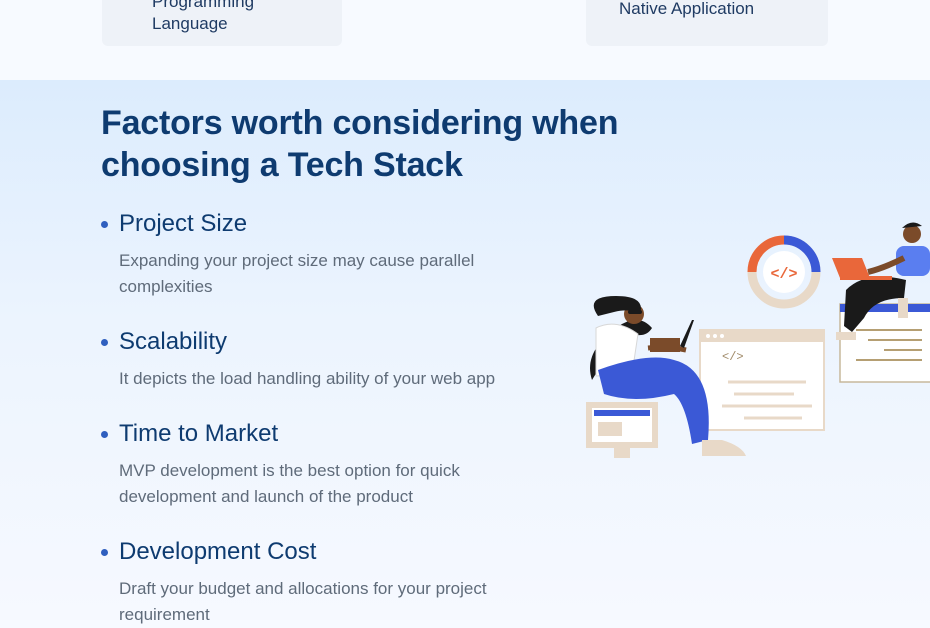 The width and height of the screenshot is (930, 628). What do you see at coordinates (199, 433) in the screenshot?
I see `factor-title: Time to Market` at bounding box center [199, 433].